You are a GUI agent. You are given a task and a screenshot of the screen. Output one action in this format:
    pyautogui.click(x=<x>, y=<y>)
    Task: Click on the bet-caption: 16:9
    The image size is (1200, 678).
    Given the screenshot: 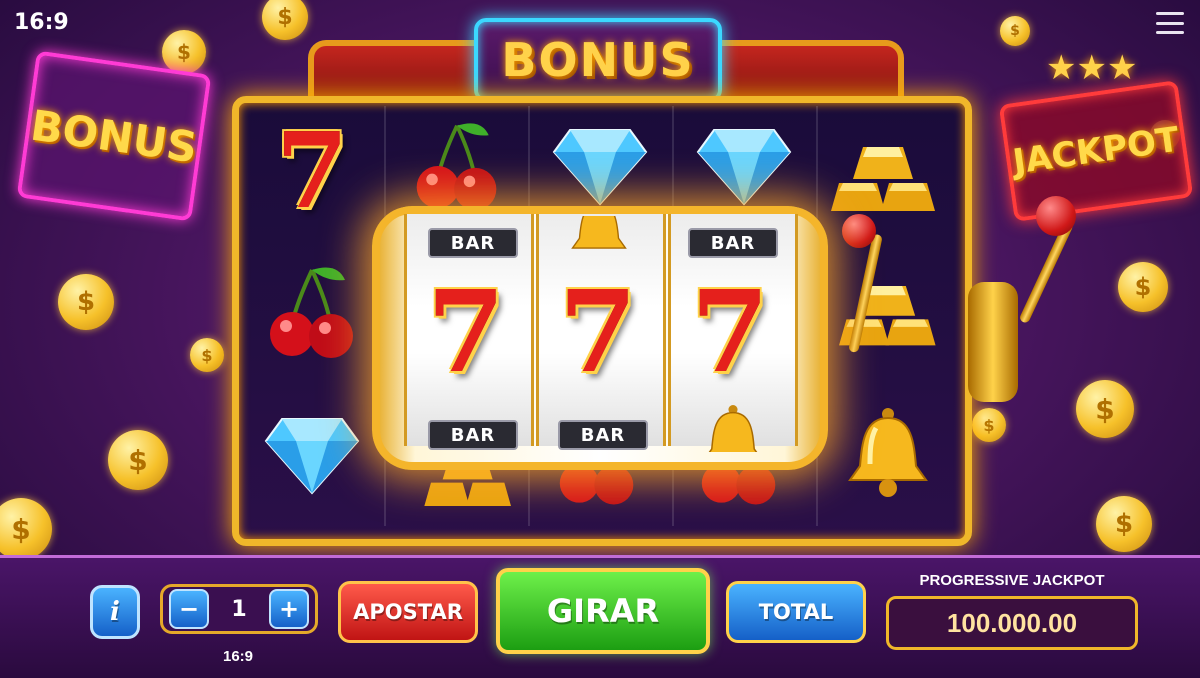 What is the action you would take?
    pyautogui.click(x=238, y=656)
    